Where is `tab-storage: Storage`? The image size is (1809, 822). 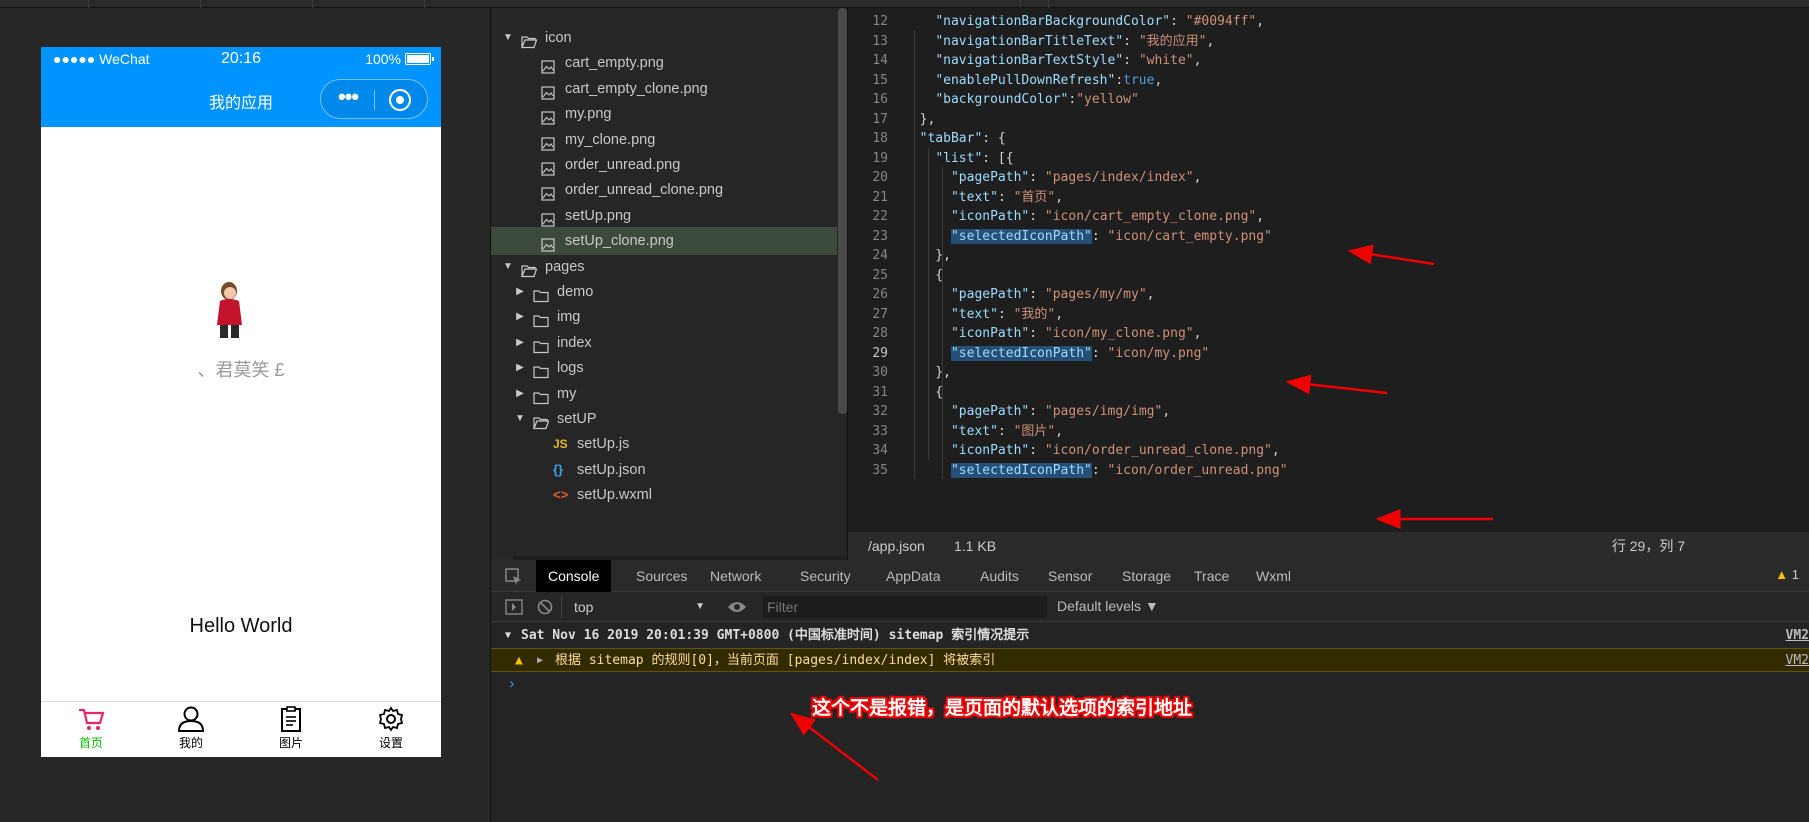 tab-storage: Storage is located at coordinates (1146, 576).